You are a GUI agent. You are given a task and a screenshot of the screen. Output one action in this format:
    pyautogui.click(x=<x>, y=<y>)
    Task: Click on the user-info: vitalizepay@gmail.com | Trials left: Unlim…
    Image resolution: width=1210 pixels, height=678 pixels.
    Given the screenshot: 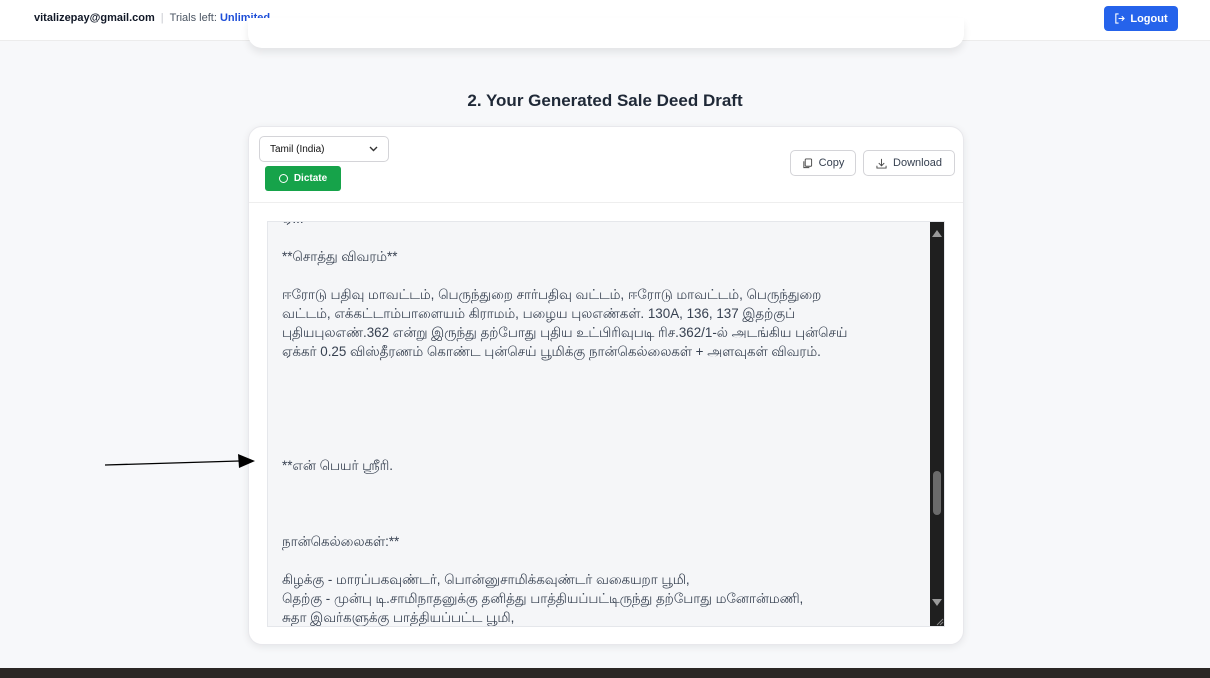 What is the action you would take?
    pyautogui.click(x=152, y=18)
    